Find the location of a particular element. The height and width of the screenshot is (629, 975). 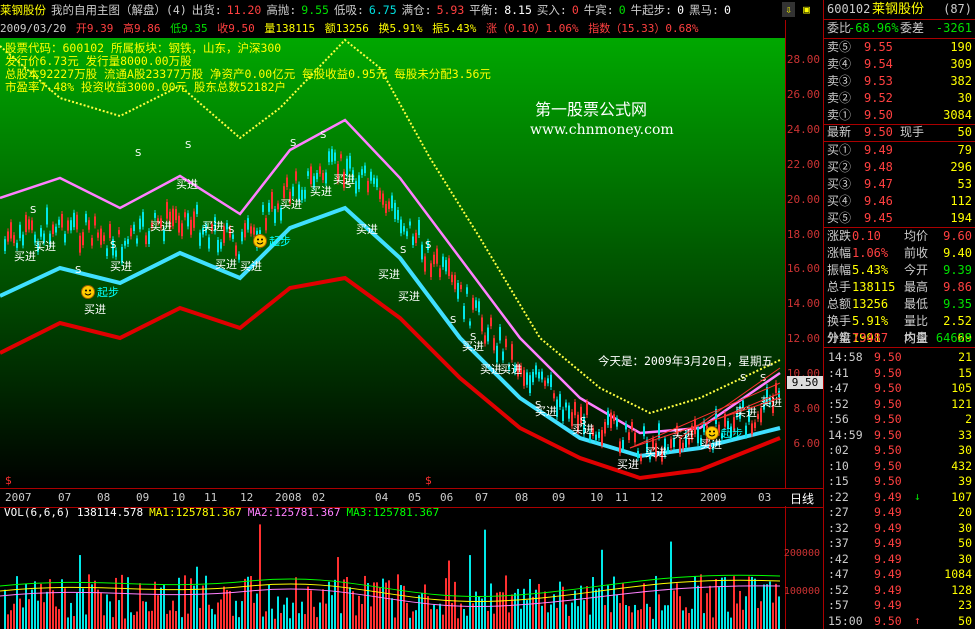

buy-level-row: 买① 9.49 79 is located at coordinates (899, 150).